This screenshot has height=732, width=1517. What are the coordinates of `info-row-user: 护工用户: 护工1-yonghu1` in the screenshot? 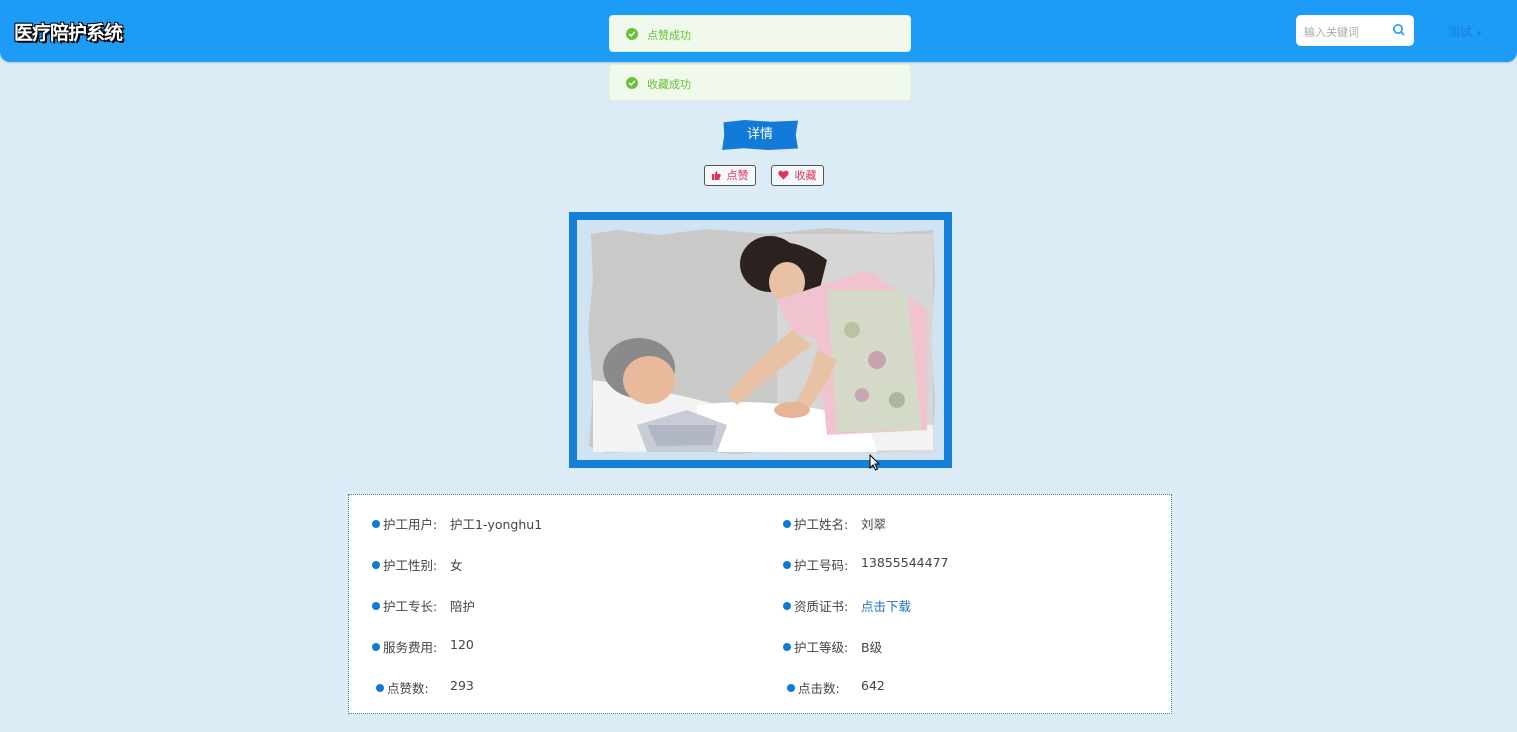 It's located at (457, 523).